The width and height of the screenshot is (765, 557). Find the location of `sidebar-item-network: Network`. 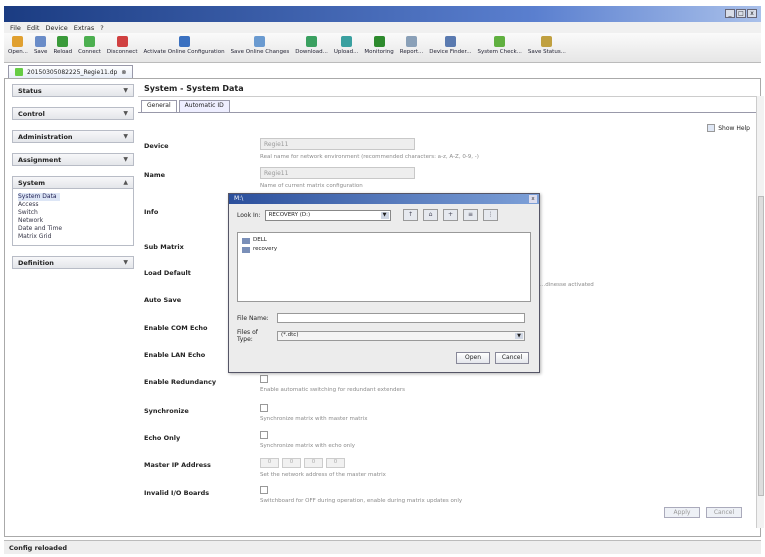

sidebar-item-network: Network is located at coordinates (73, 221).